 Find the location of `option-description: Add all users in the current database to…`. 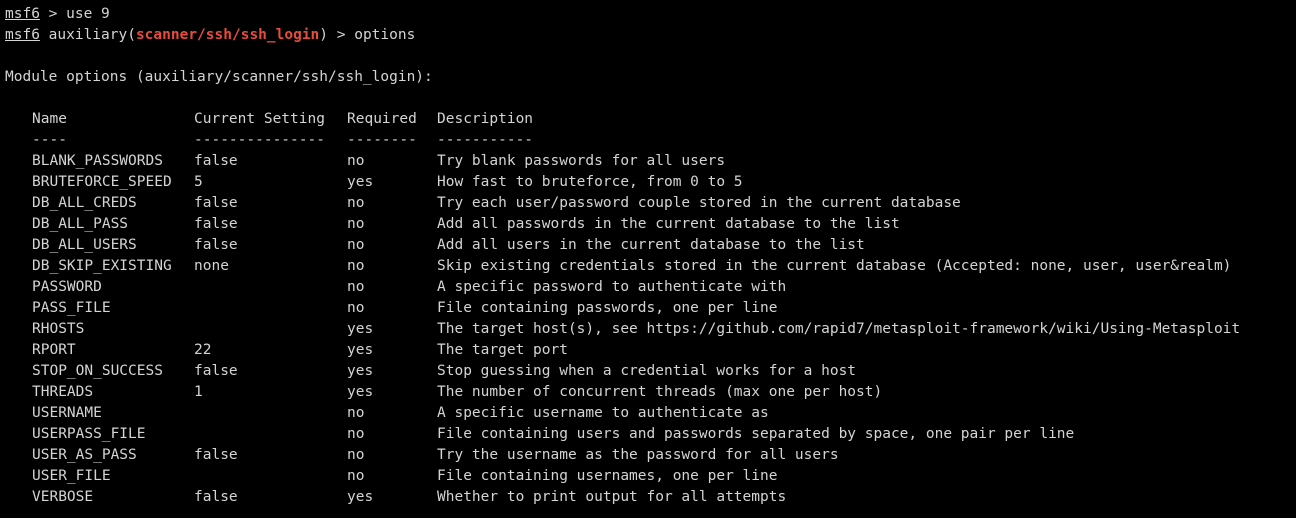

option-description: Add all users in the current database to… is located at coordinates (651, 245).